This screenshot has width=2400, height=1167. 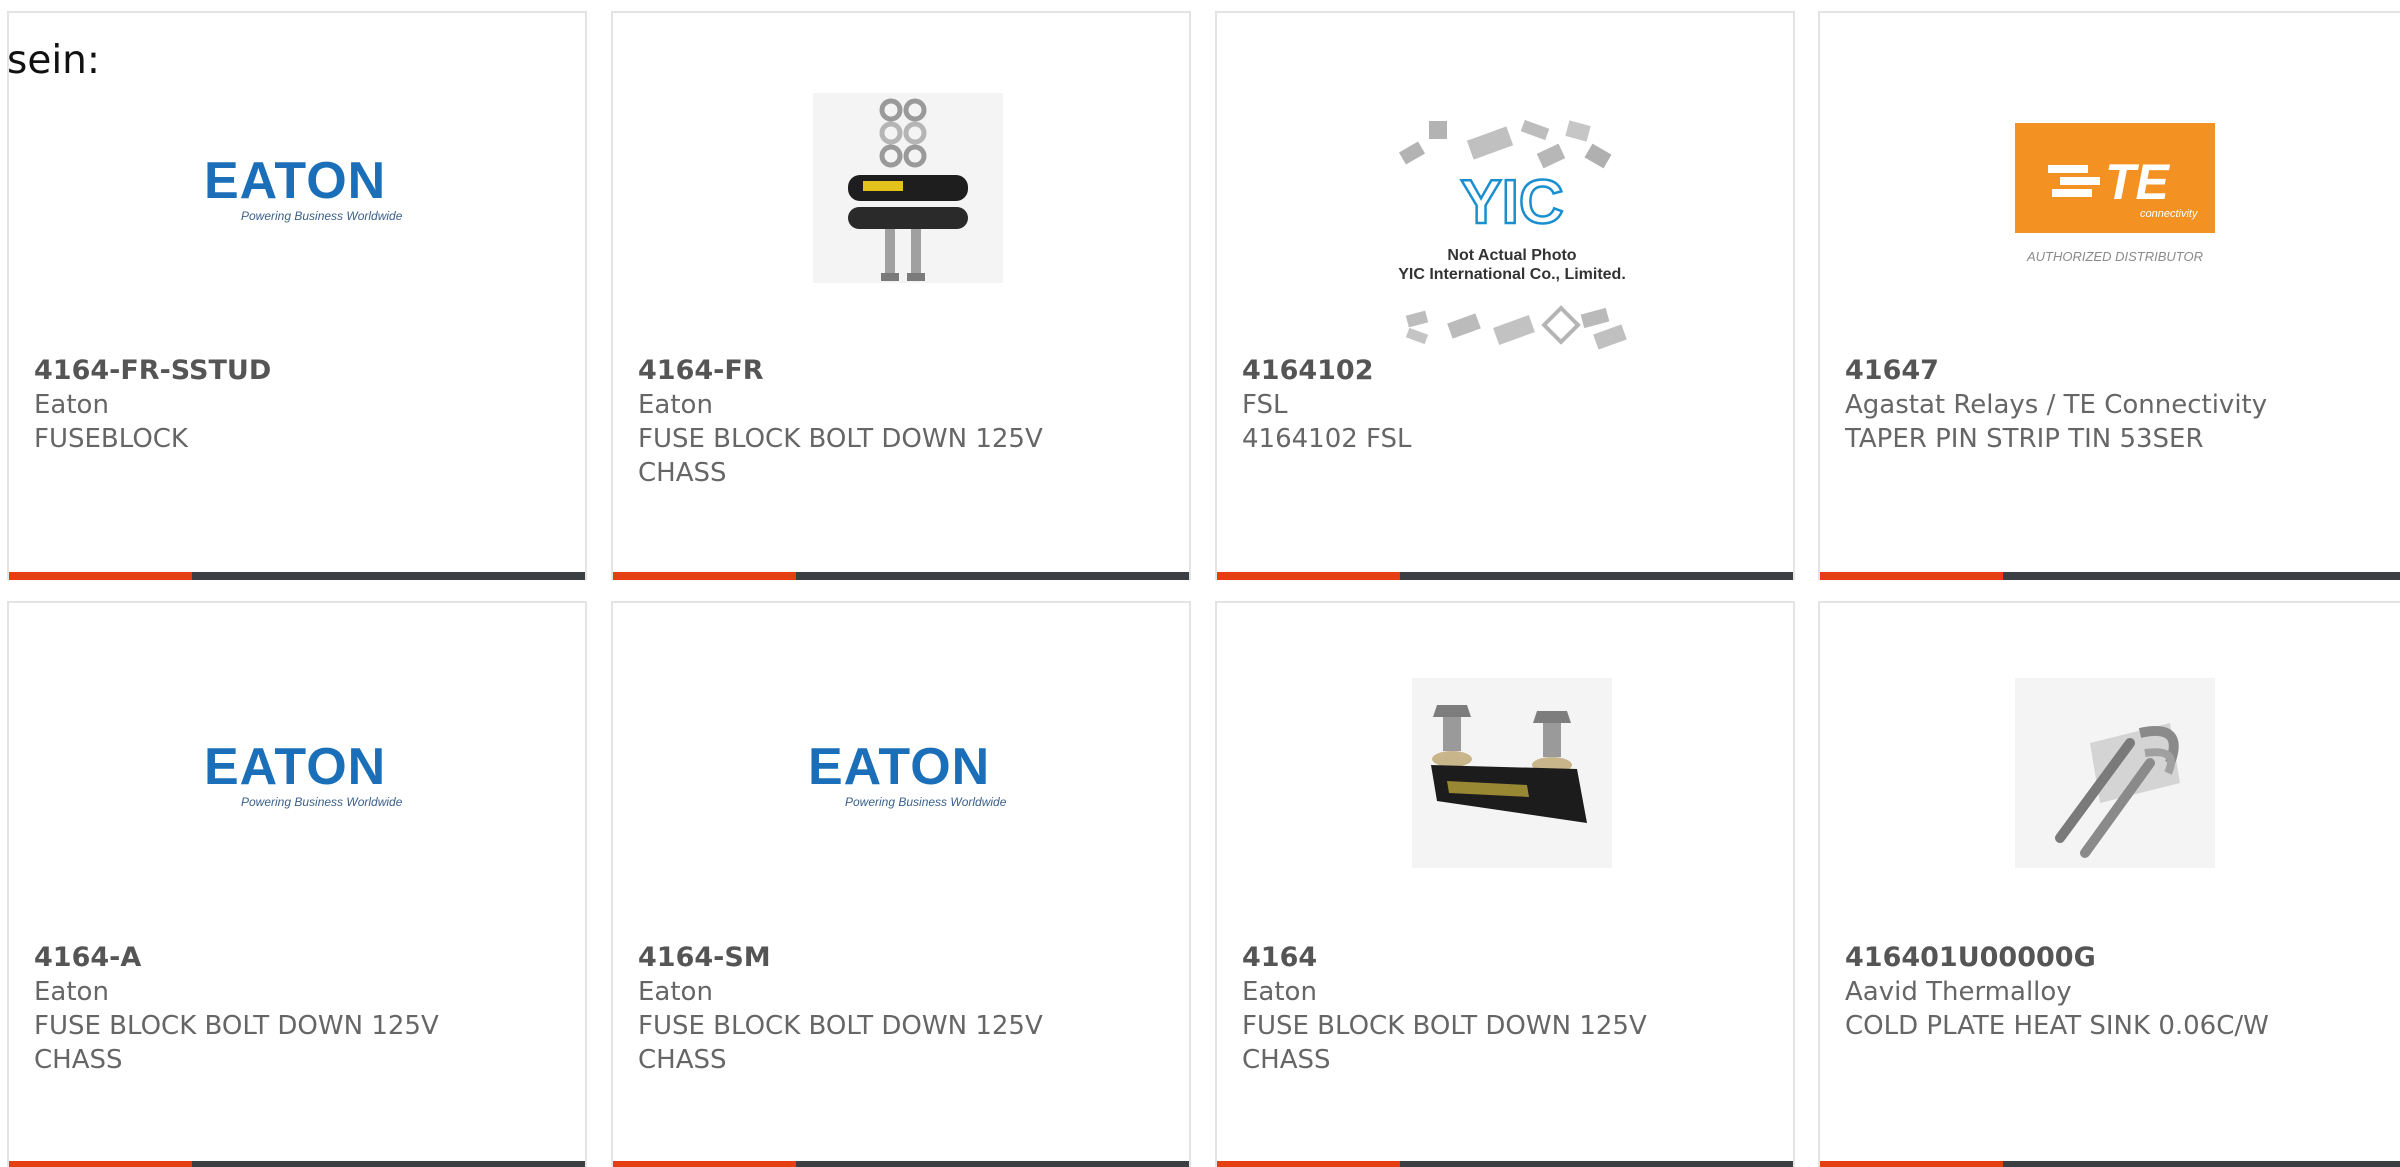 I want to click on svg-text: YIC, so click(x=1511, y=202).